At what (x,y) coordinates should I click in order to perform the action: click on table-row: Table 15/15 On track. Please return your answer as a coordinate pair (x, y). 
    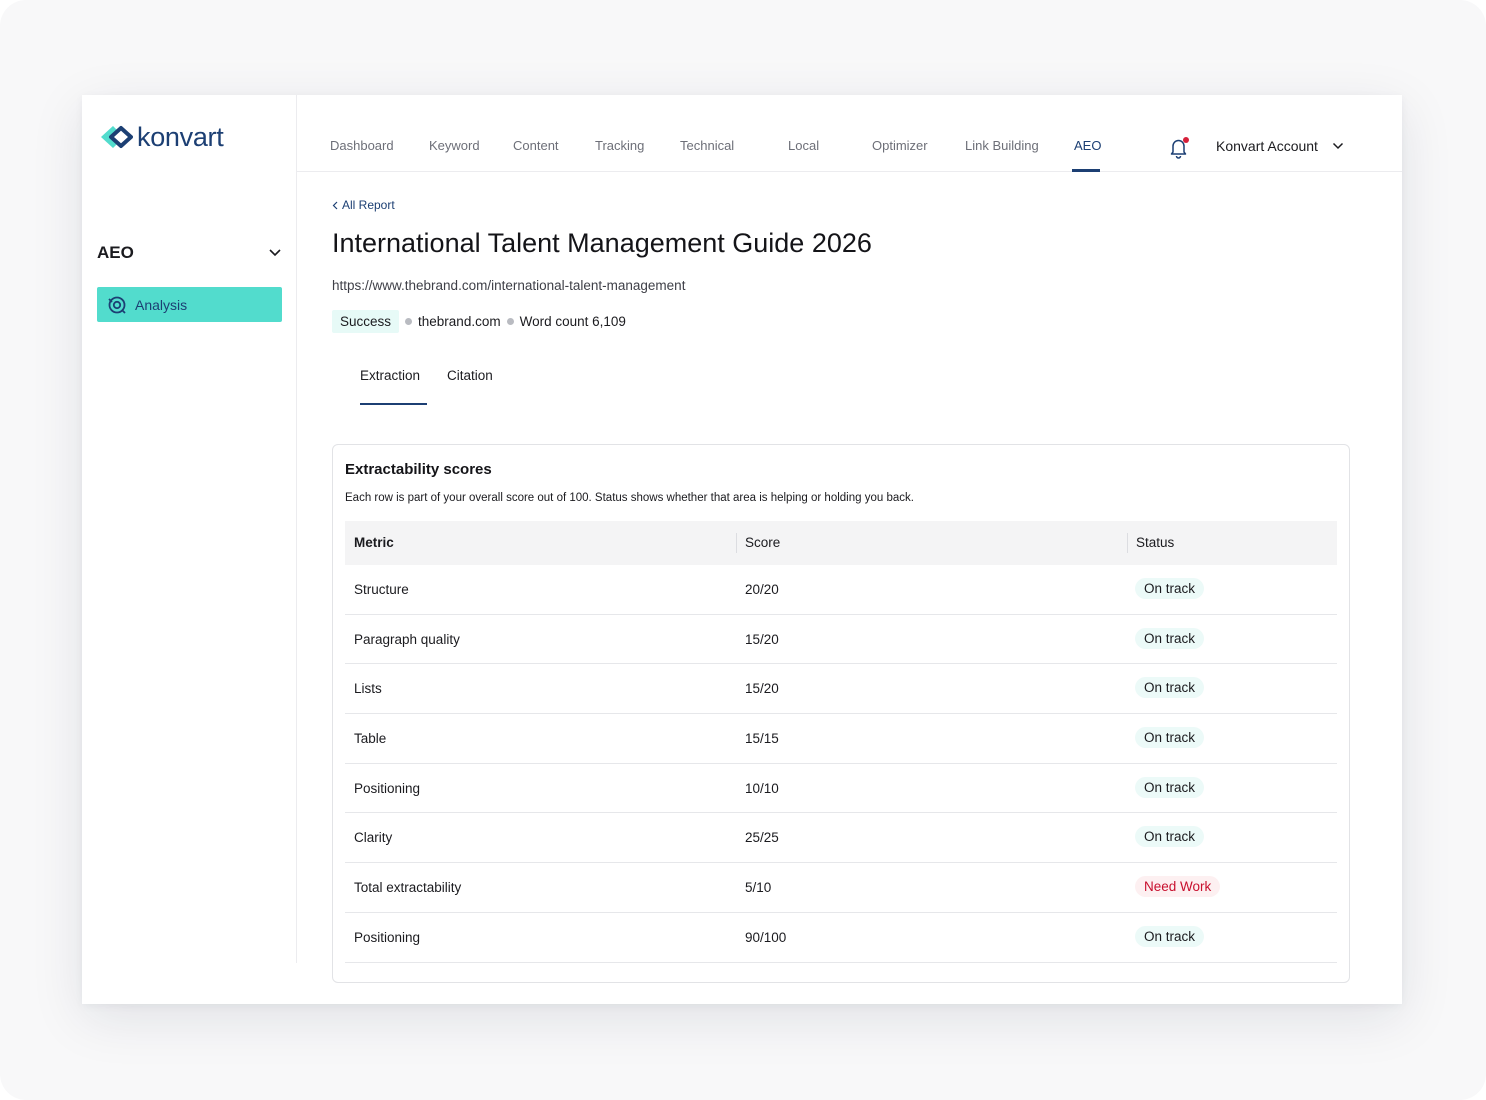
    Looking at the image, I should click on (841, 739).